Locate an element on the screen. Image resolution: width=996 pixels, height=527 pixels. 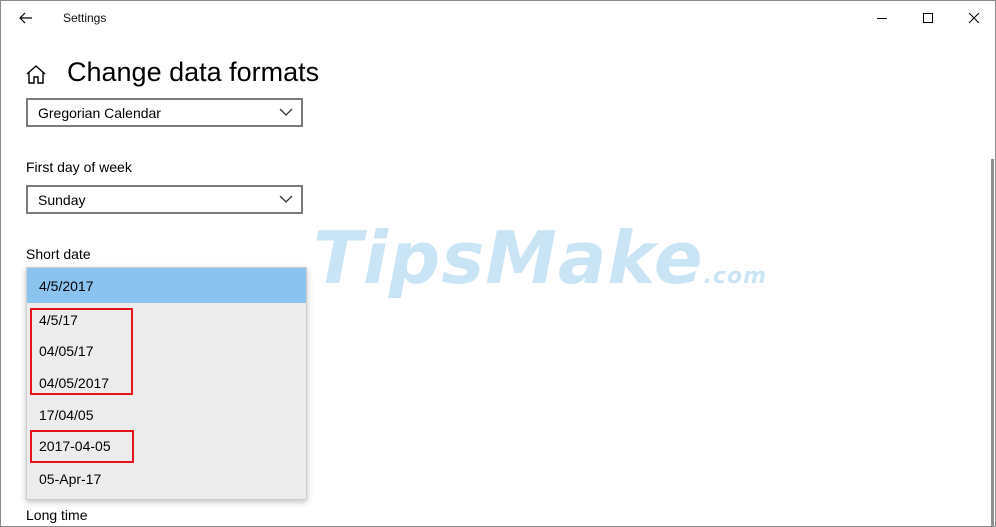
back-arrow-icon is located at coordinates (25, 18).